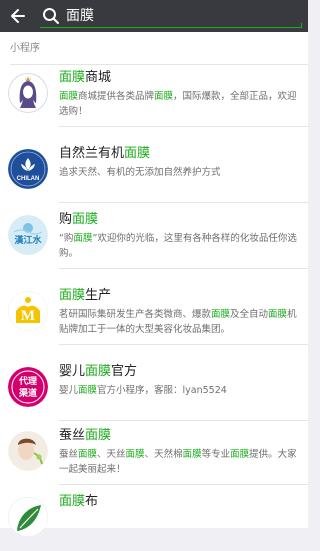  What do you see at coordinates (216, 454) in the screenshot?
I see `desc-text: 等专业` at bounding box center [216, 454].